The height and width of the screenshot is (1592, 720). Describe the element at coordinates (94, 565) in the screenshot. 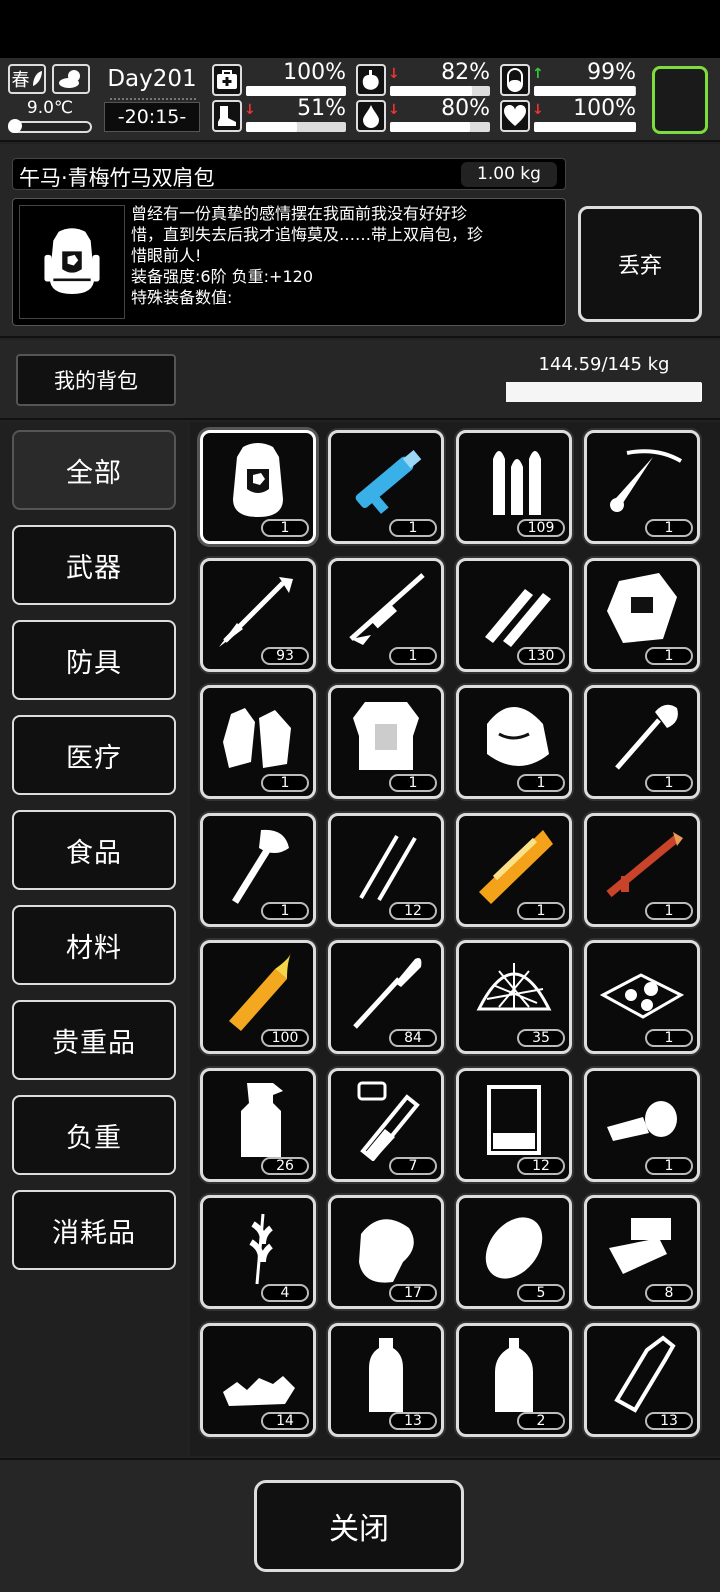

I see `category-weapons: 武器` at that location.